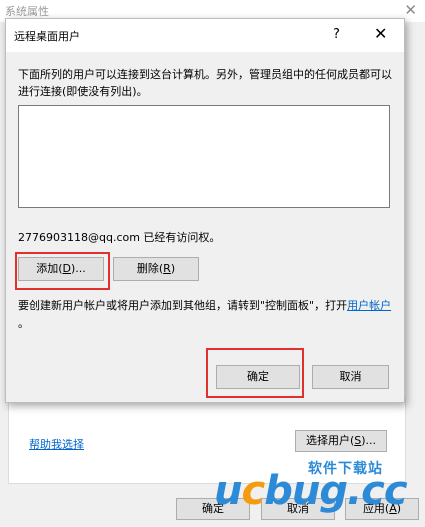 This screenshot has width=425, height=527. Describe the element at coordinates (119, 237) in the screenshot. I see `access-status-text: 2776903118@qq.com 已经有访问权。` at that location.